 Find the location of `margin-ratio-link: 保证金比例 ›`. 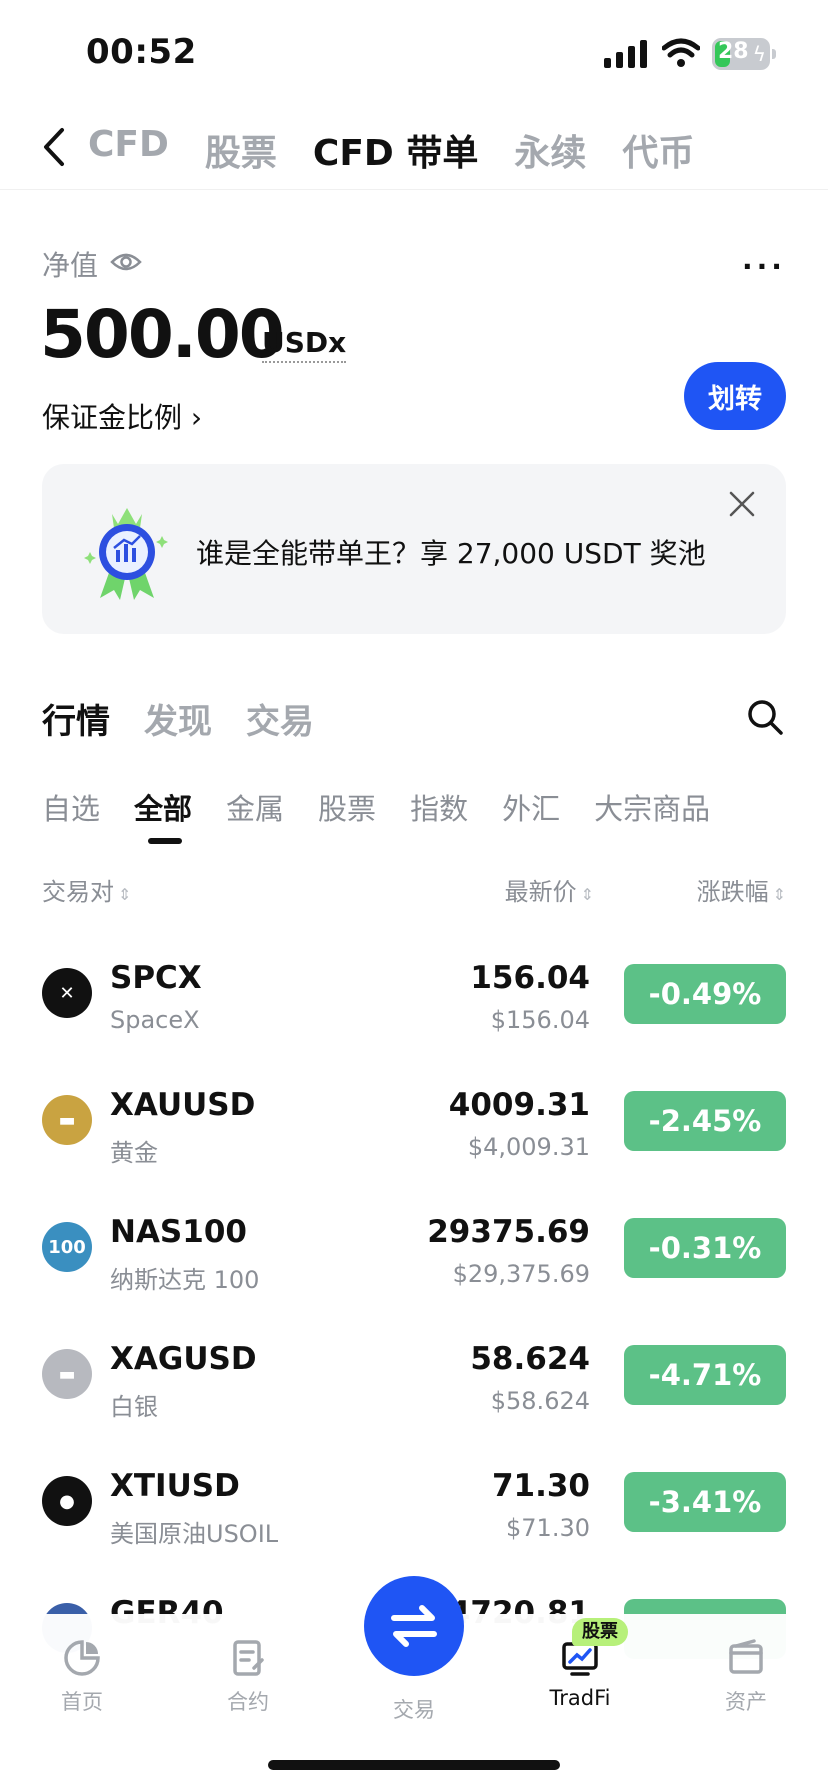

margin-ratio-link: 保证金比例 › is located at coordinates (122, 416).